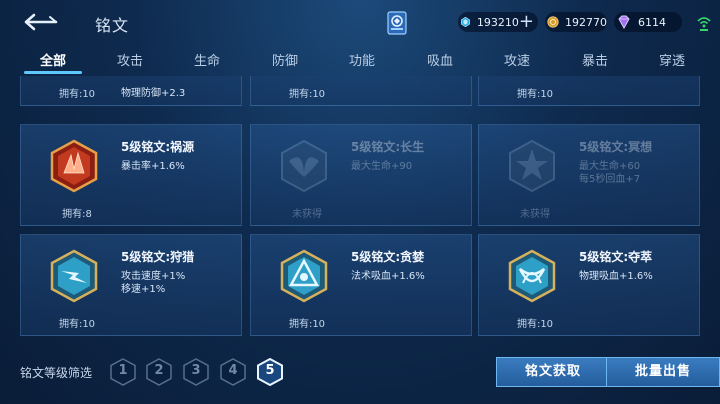 This screenshot has height=404, width=720. I want to click on attr-line: 物理防御+2.3, so click(153, 93).